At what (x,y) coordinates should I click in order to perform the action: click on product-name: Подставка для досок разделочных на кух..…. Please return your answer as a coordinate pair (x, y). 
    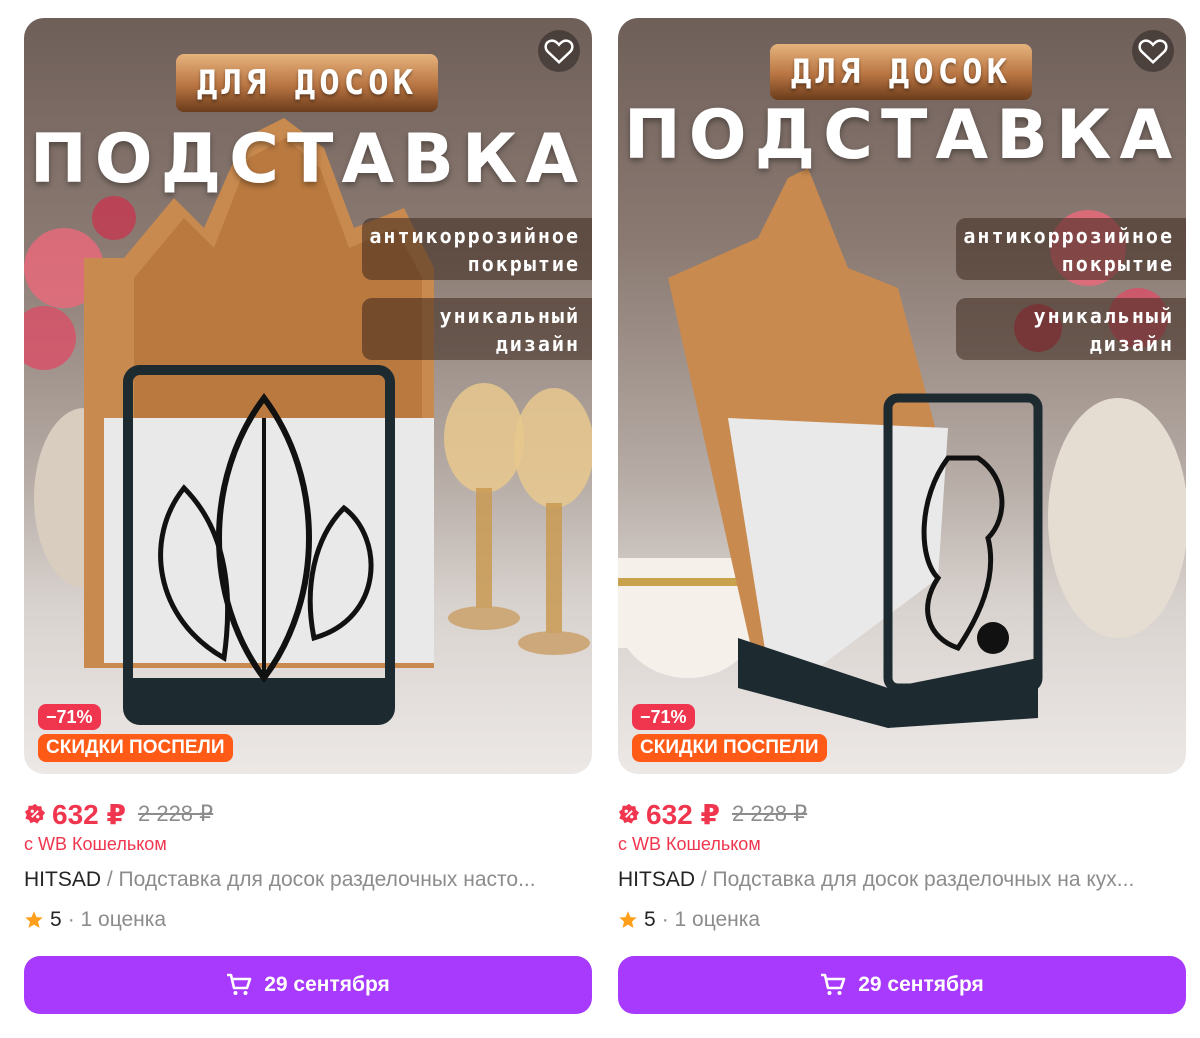
    Looking at the image, I should click on (923, 879).